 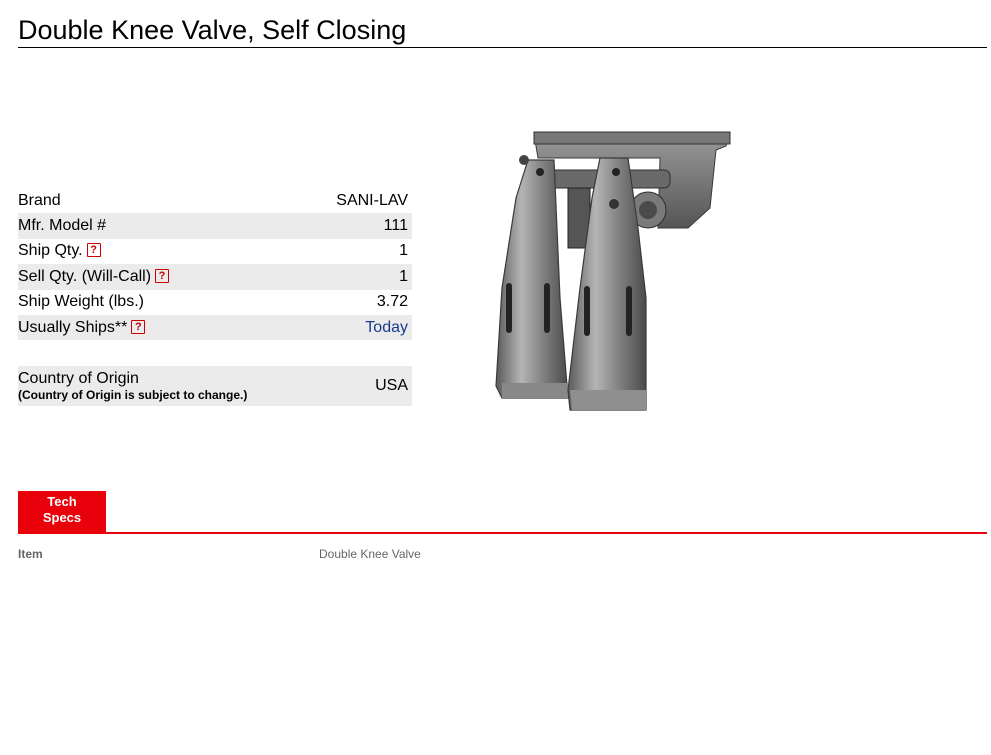 What do you see at coordinates (215, 353) in the screenshot?
I see `spacer-row` at bounding box center [215, 353].